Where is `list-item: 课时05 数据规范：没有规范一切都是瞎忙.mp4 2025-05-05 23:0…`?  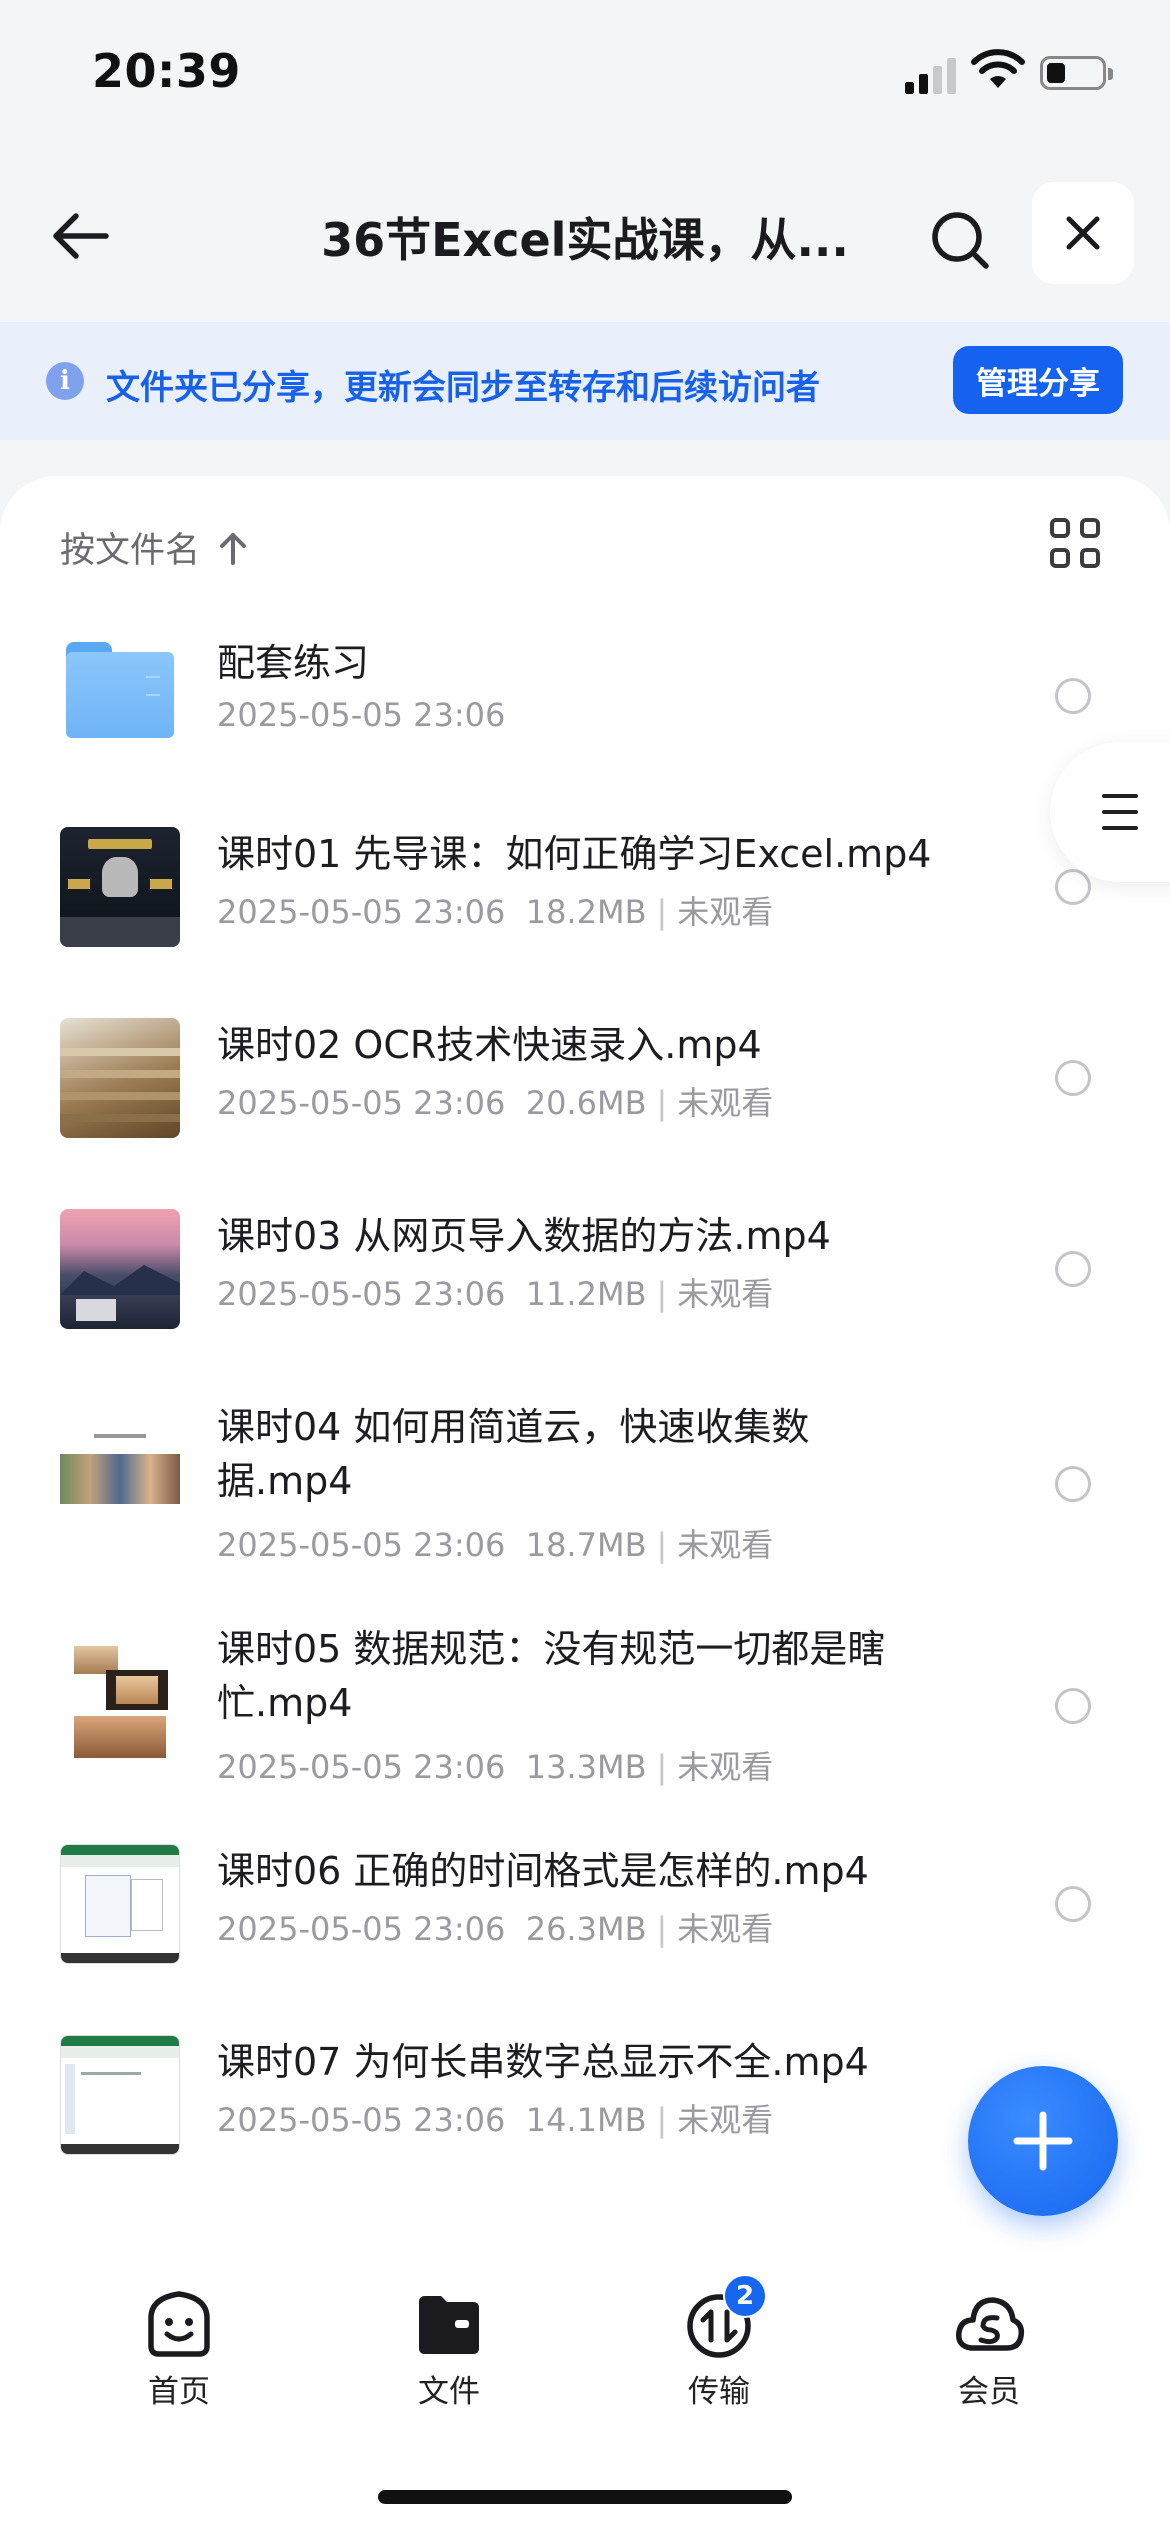
list-item: 课时05 数据规范：没有规范一切都是瞎忙.mp4 2025-05-05 23:0… is located at coordinates (585, 1703).